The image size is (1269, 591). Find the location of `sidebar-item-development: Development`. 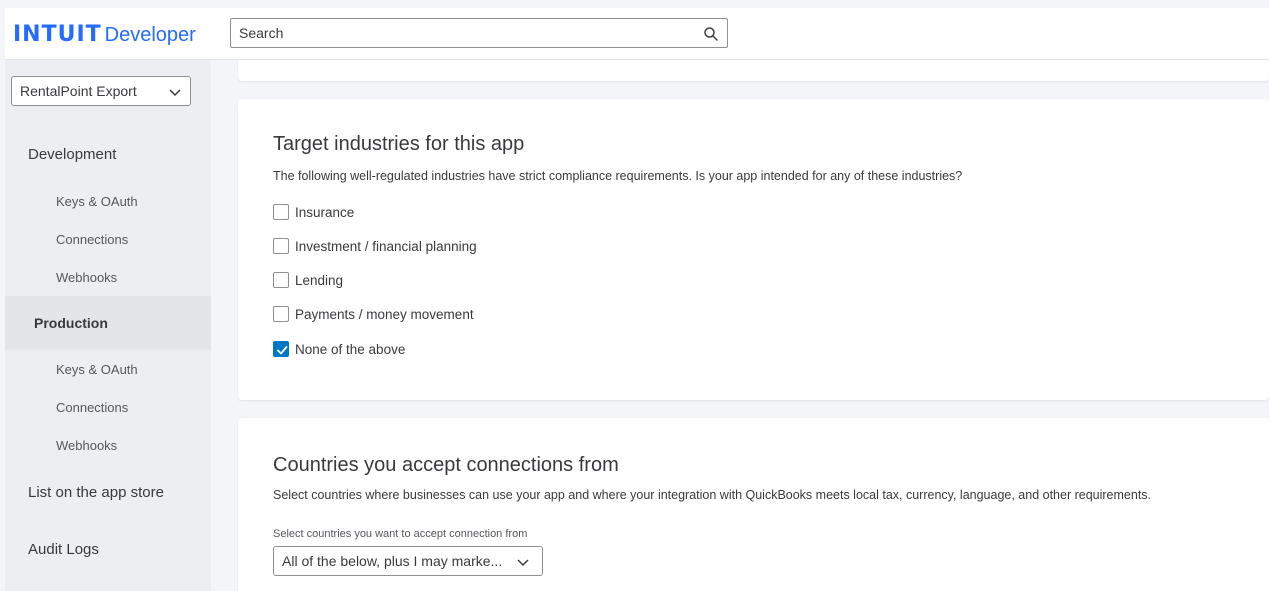

sidebar-item-development: Development is located at coordinates (108, 154).